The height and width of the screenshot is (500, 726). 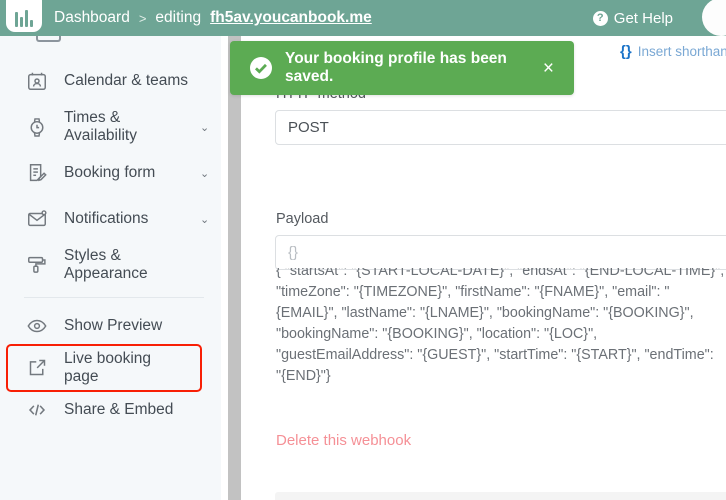 What do you see at coordinates (37, 368) in the screenshot?
I see `external-link-icon` at bounding box center [37, 368].